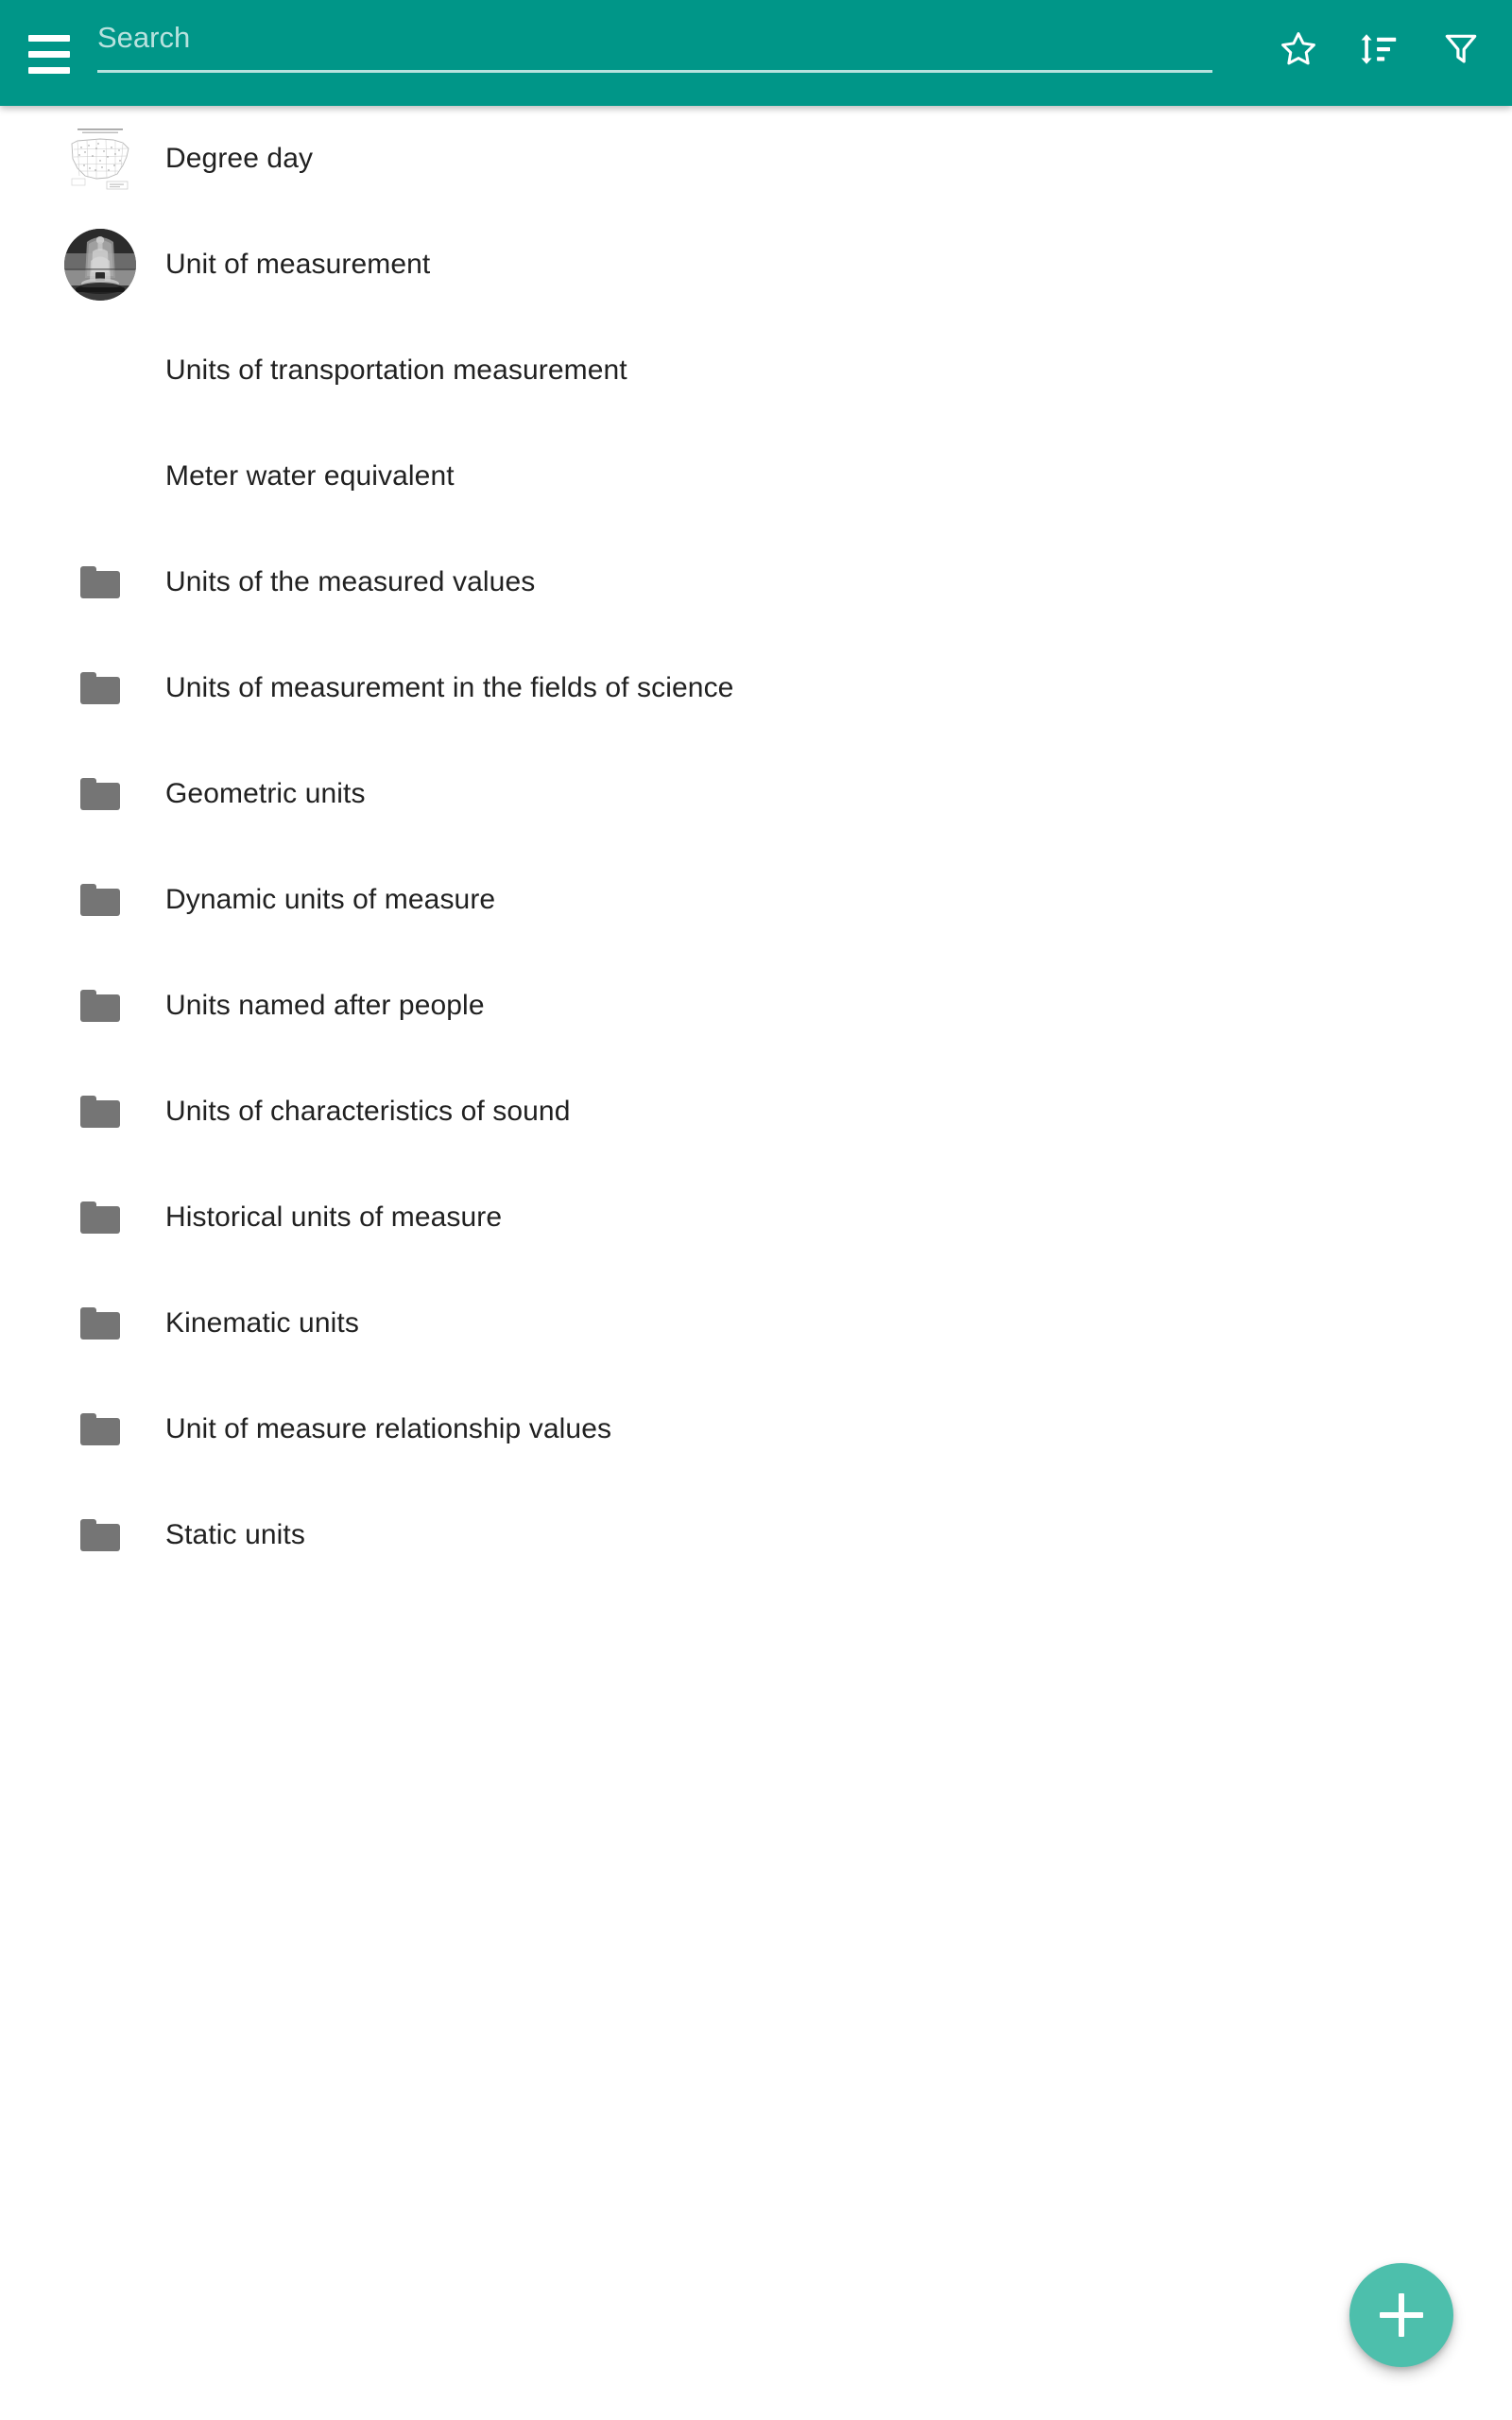  I want to click on list-item: Meter water equivalent, so click(756, 476).